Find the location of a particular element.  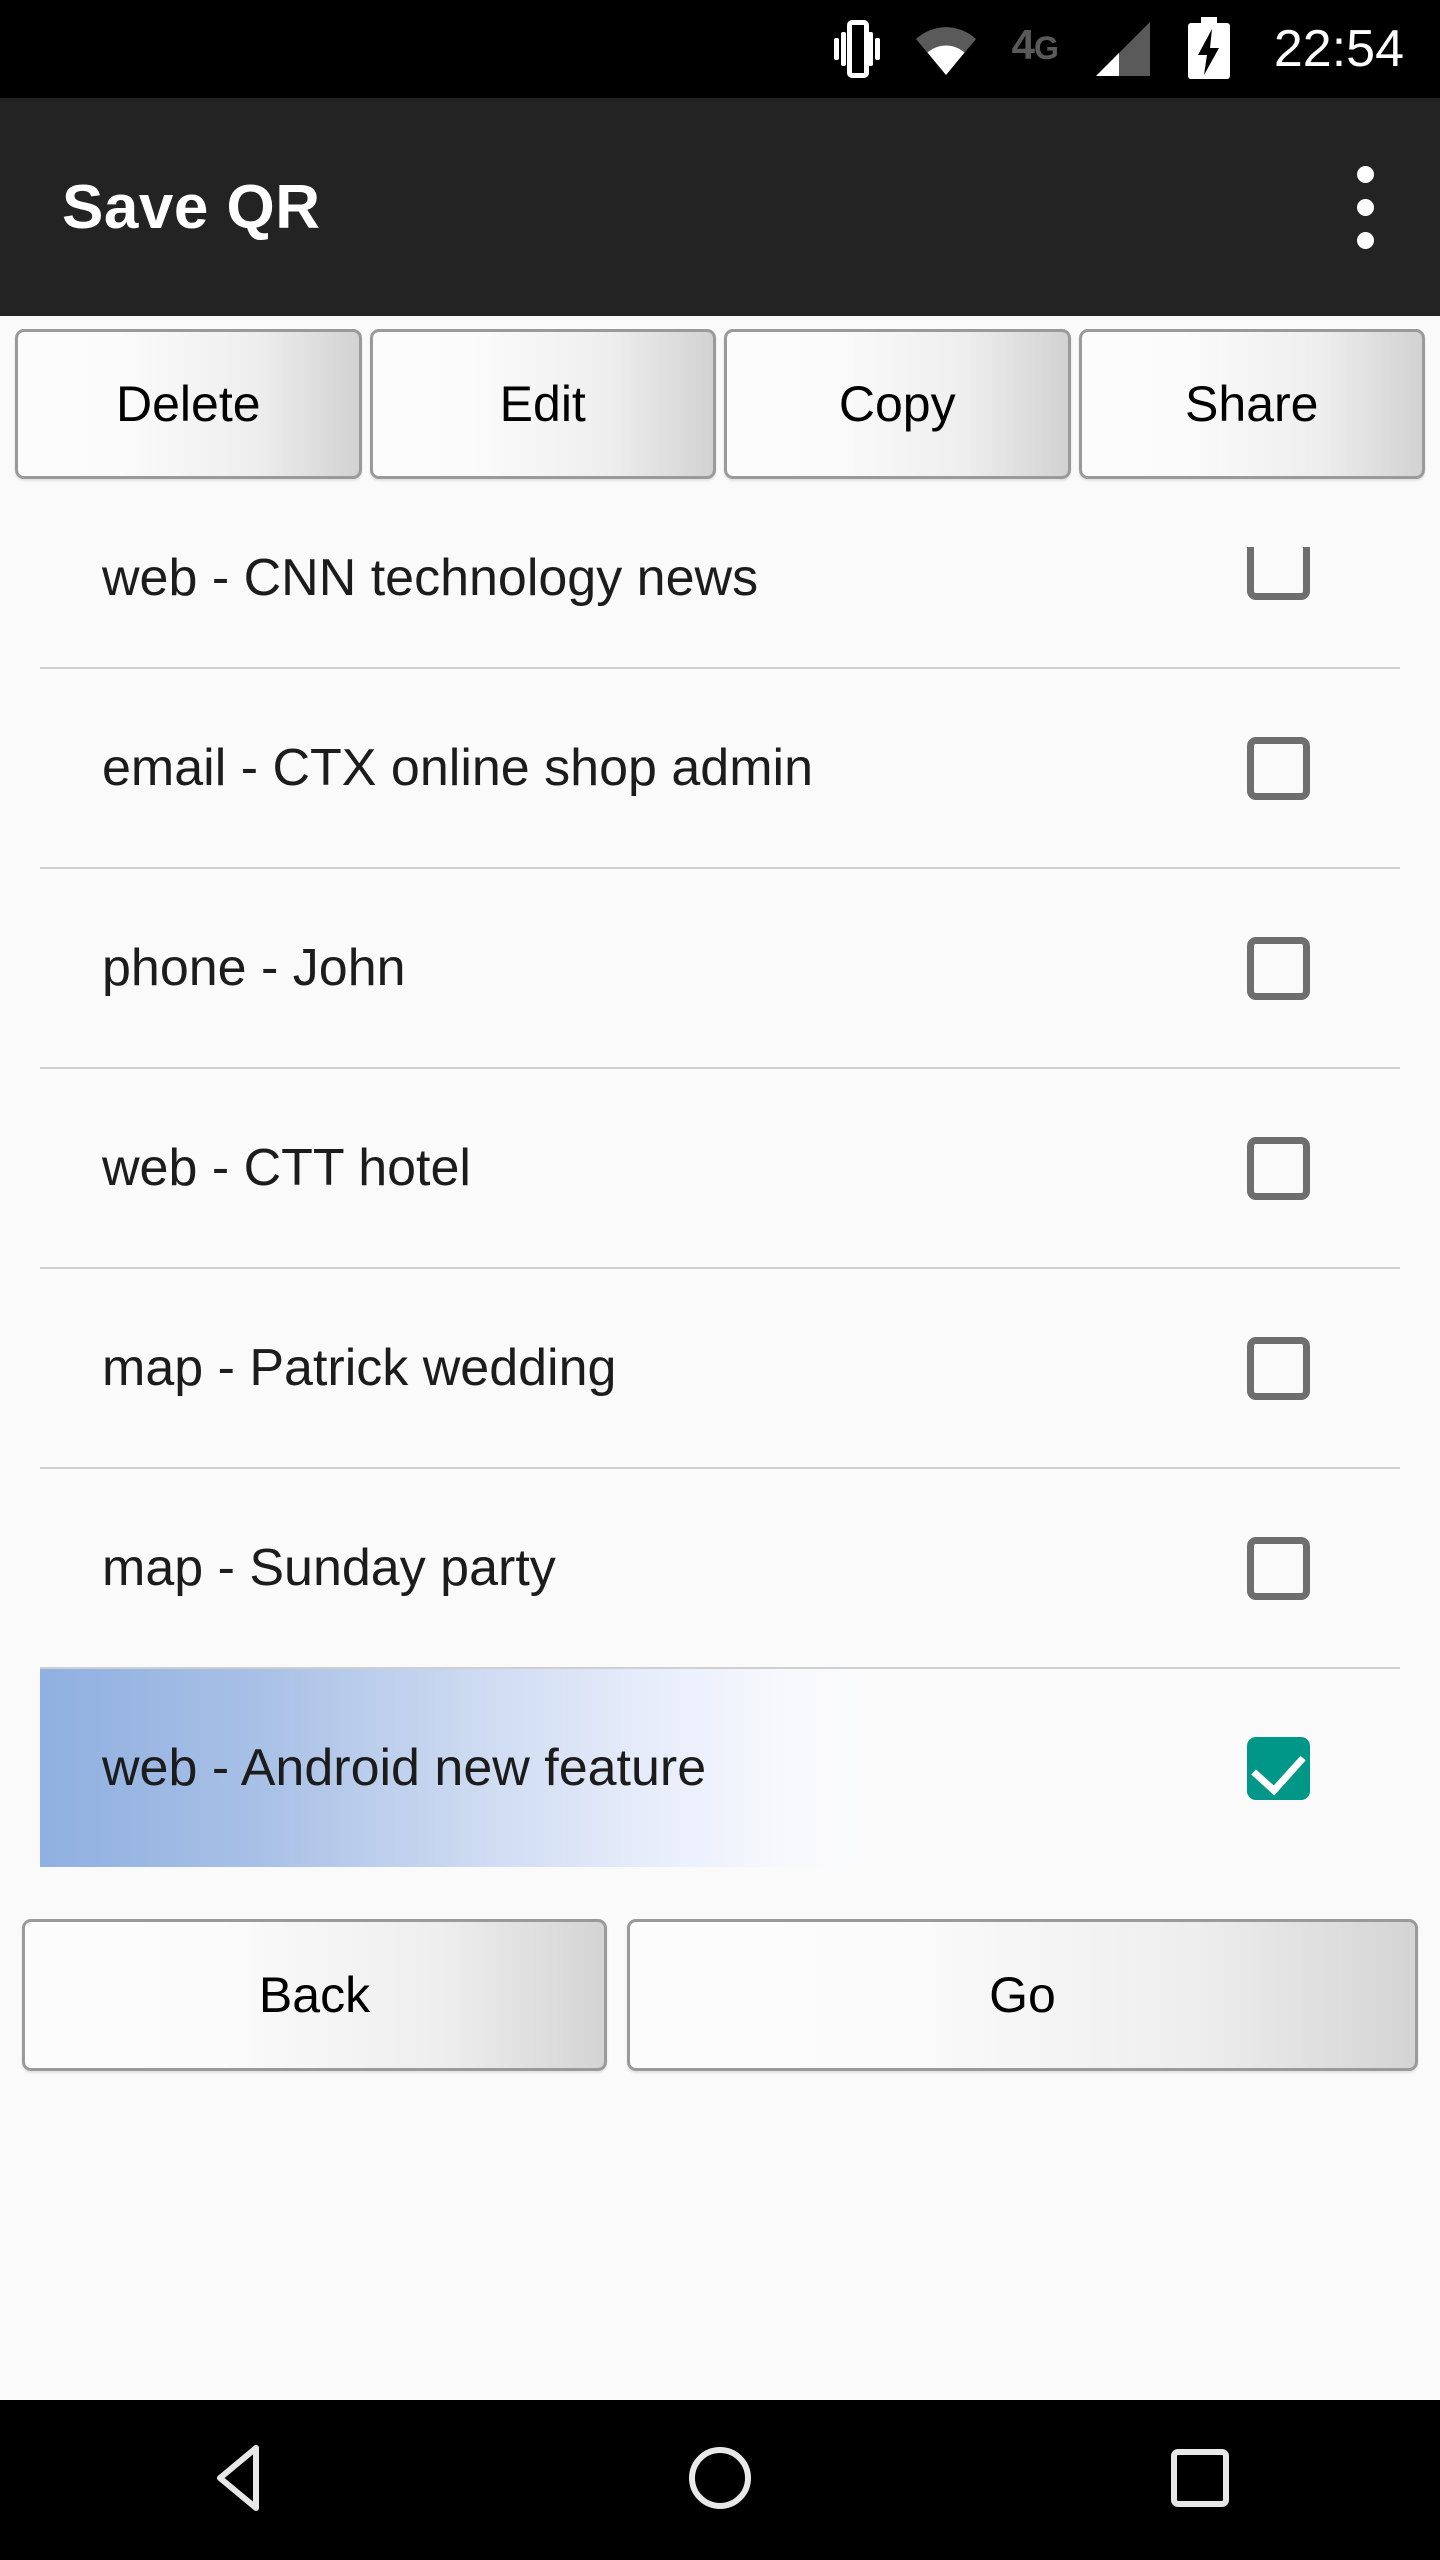

share-button: Share is located at coordinates (1251, 404).